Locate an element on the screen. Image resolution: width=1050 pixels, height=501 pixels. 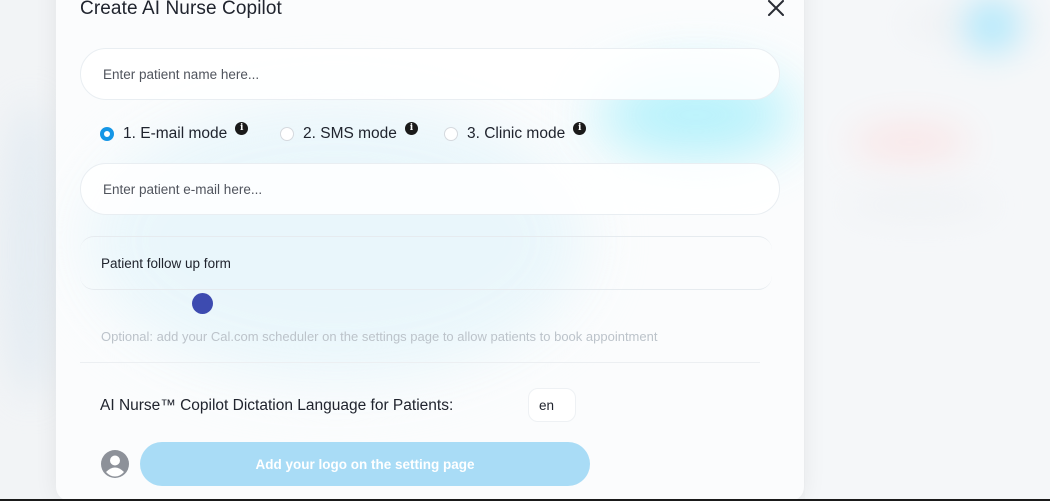
mode-email-option: 1. E-mail mode i is located at coordinates (190, 132).